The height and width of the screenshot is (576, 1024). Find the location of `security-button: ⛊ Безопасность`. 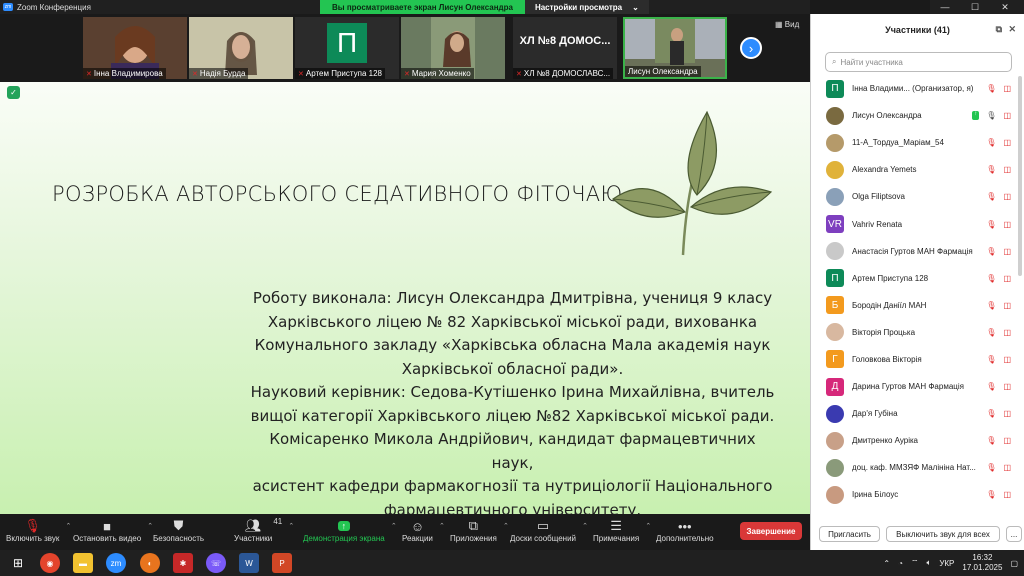

security-button: ⛊ Безопасность is located at coordinates (178, 530).